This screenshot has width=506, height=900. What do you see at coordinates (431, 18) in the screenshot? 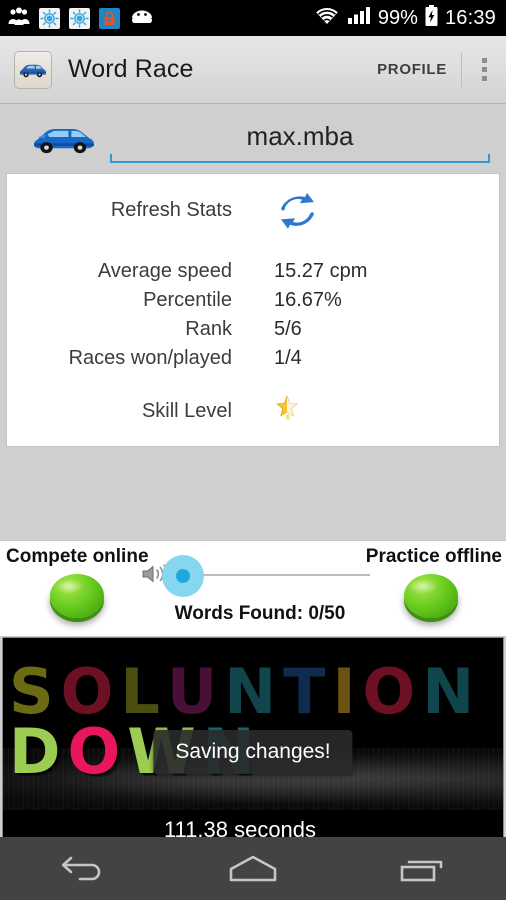
I see `battery-charging-icon` at bounding box center [431, 18].